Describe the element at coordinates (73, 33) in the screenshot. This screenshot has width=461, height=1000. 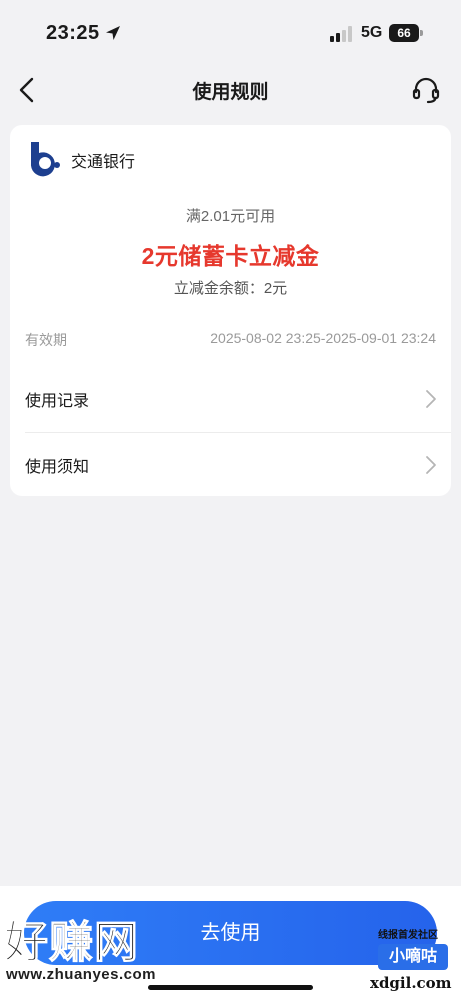
I see `status-time: 23:25` at that location.